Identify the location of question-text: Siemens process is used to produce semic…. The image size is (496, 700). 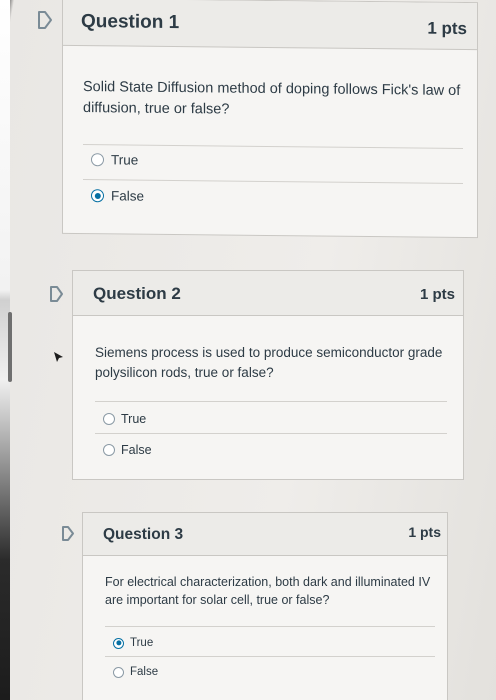
(269, 362).